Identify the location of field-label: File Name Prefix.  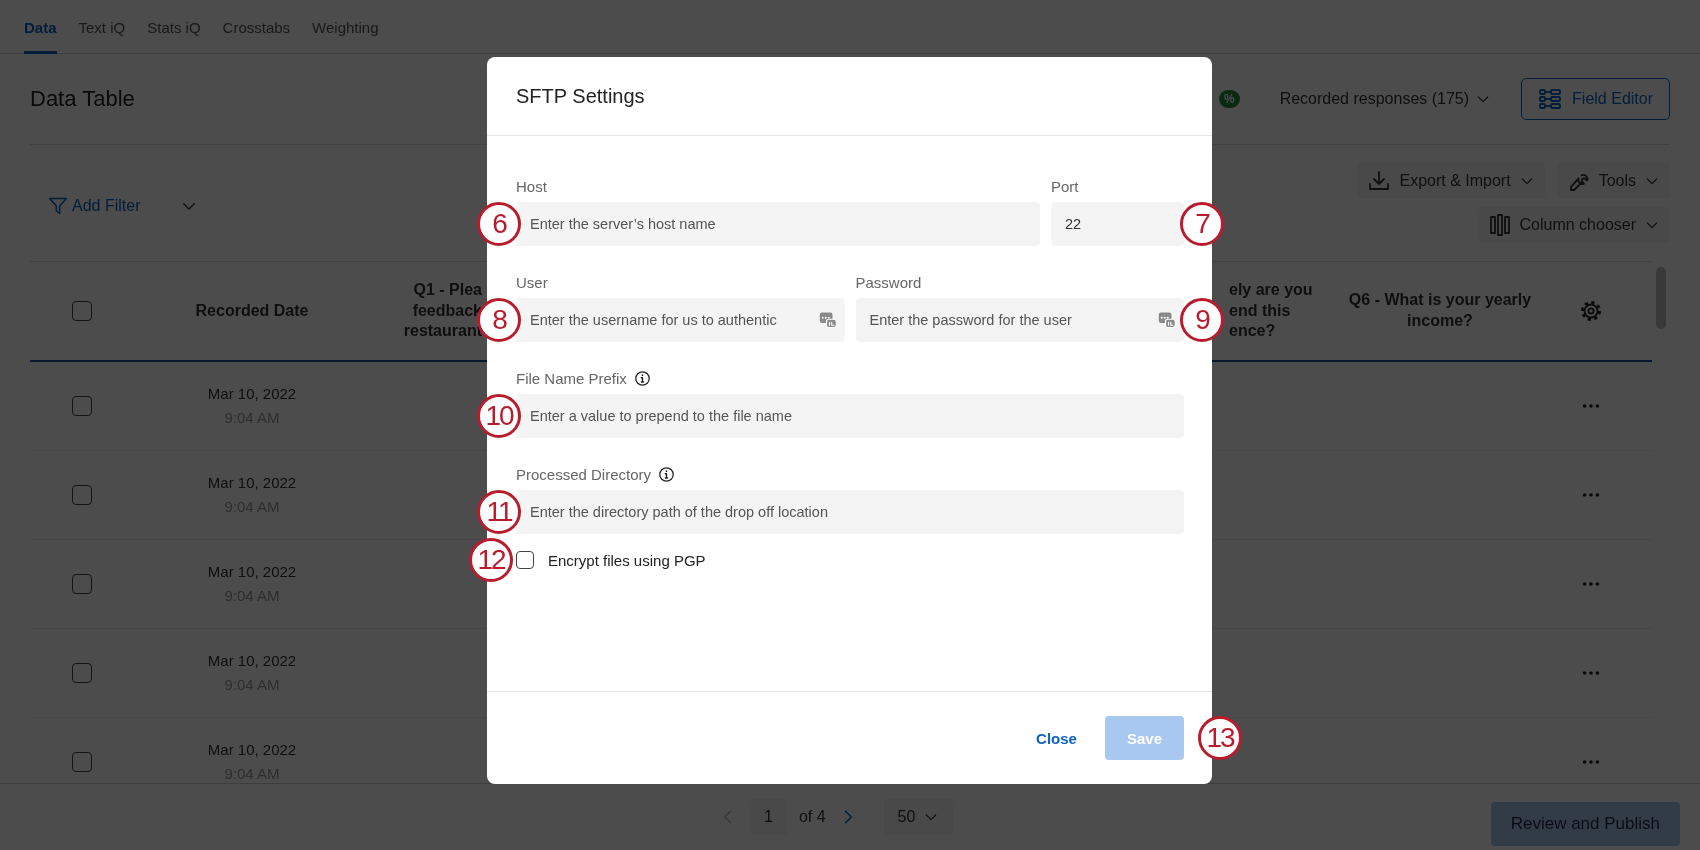
(571, 378).